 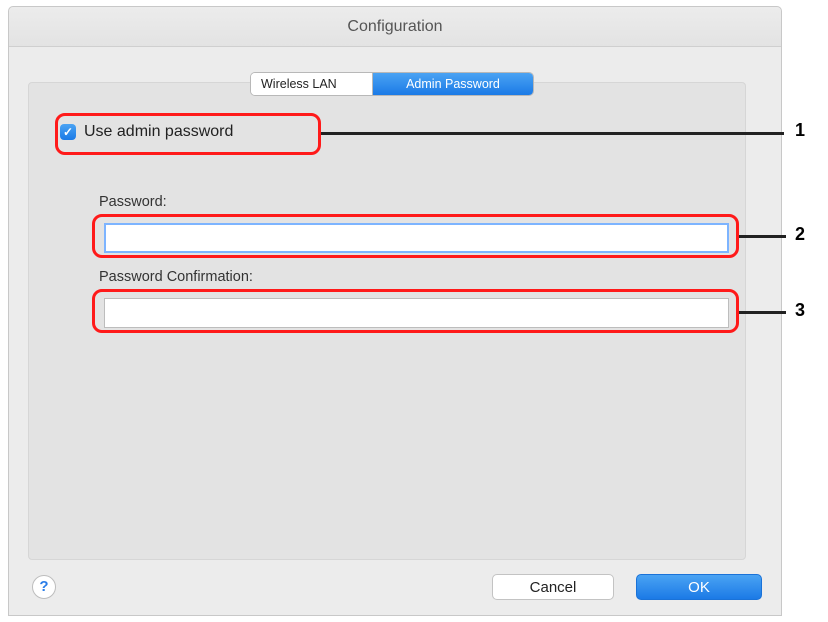 What do you see at coordinates (800, 310) in the screenshot?
I see `callout-number-3: 3` at bounding box center [800, 310].